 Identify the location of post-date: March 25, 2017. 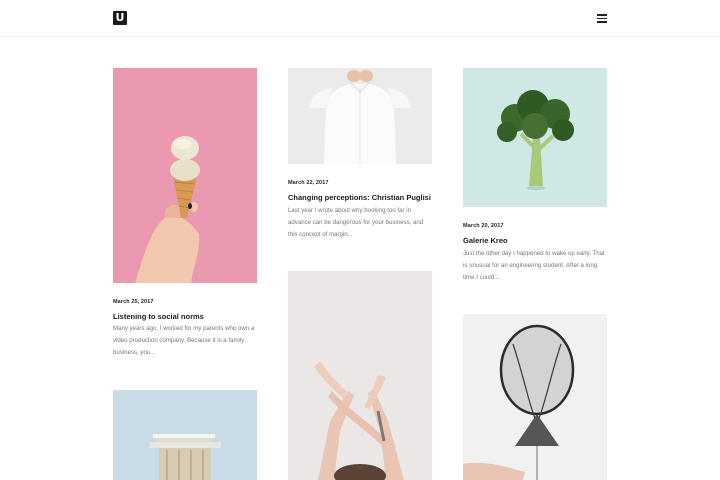
(133, 302).